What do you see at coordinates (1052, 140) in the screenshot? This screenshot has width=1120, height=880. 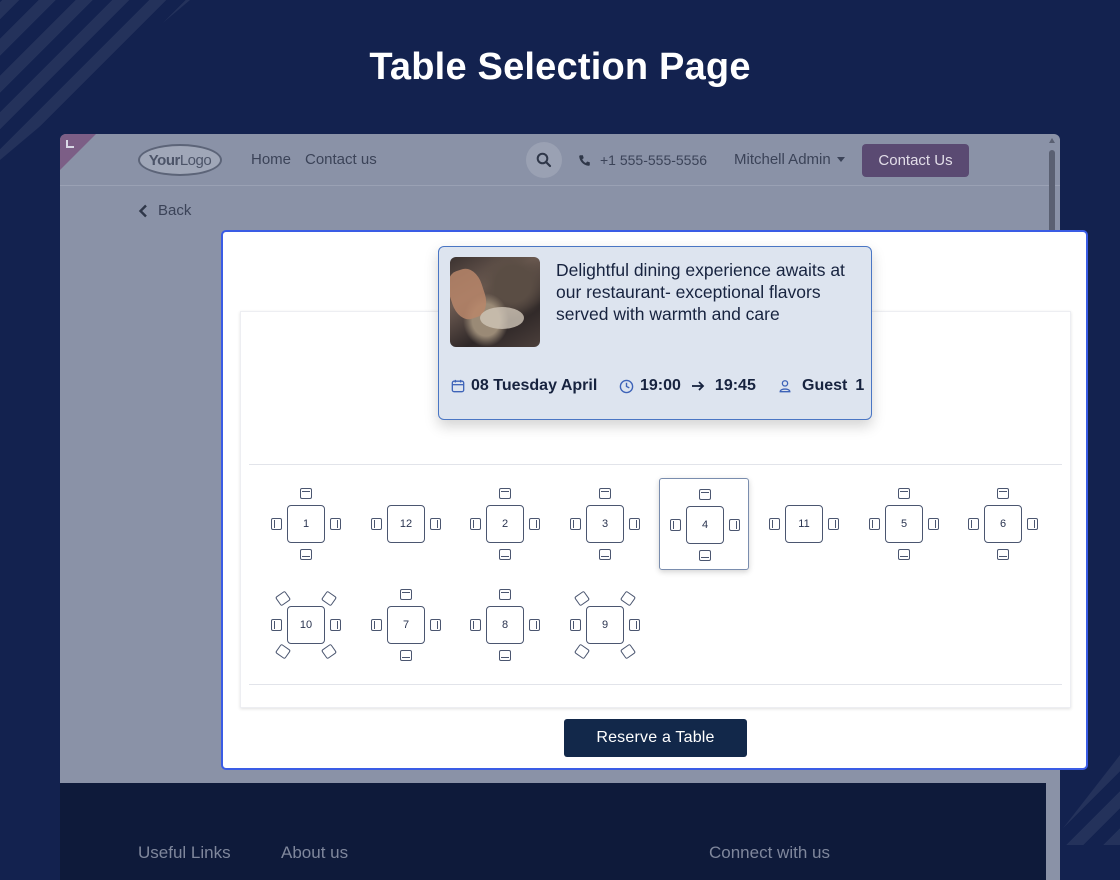 I see `scroll-up-arrow-icon` at bounding box center [1052, 140].